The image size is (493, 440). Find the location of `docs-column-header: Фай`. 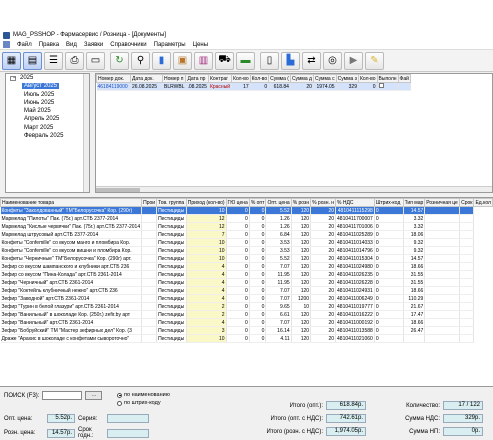

docs-column-header: Фай is located at coordinates (404, 78).